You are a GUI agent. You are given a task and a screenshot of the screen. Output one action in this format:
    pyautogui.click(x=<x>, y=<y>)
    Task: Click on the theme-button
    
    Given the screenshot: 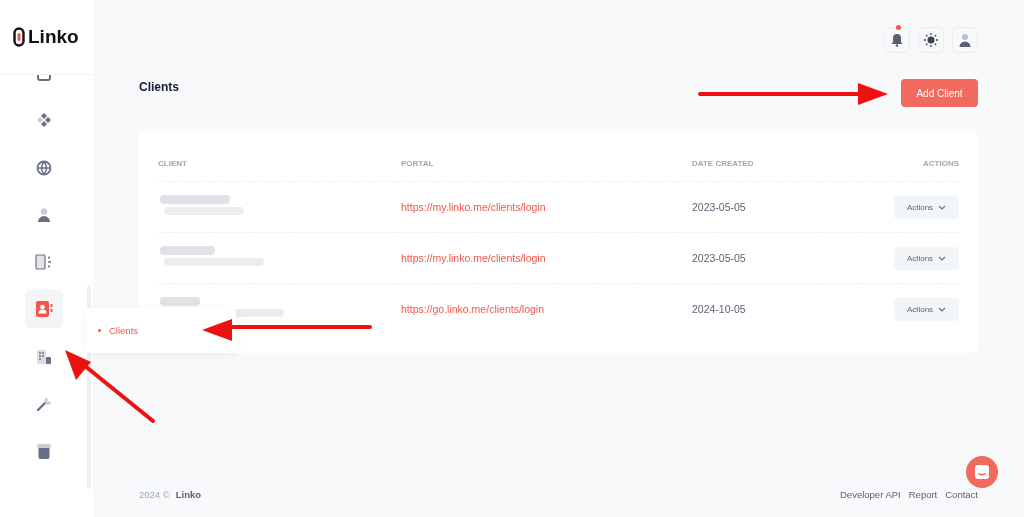 What is the action you would take?
    pyautogui.click(x=931, y=40)
    